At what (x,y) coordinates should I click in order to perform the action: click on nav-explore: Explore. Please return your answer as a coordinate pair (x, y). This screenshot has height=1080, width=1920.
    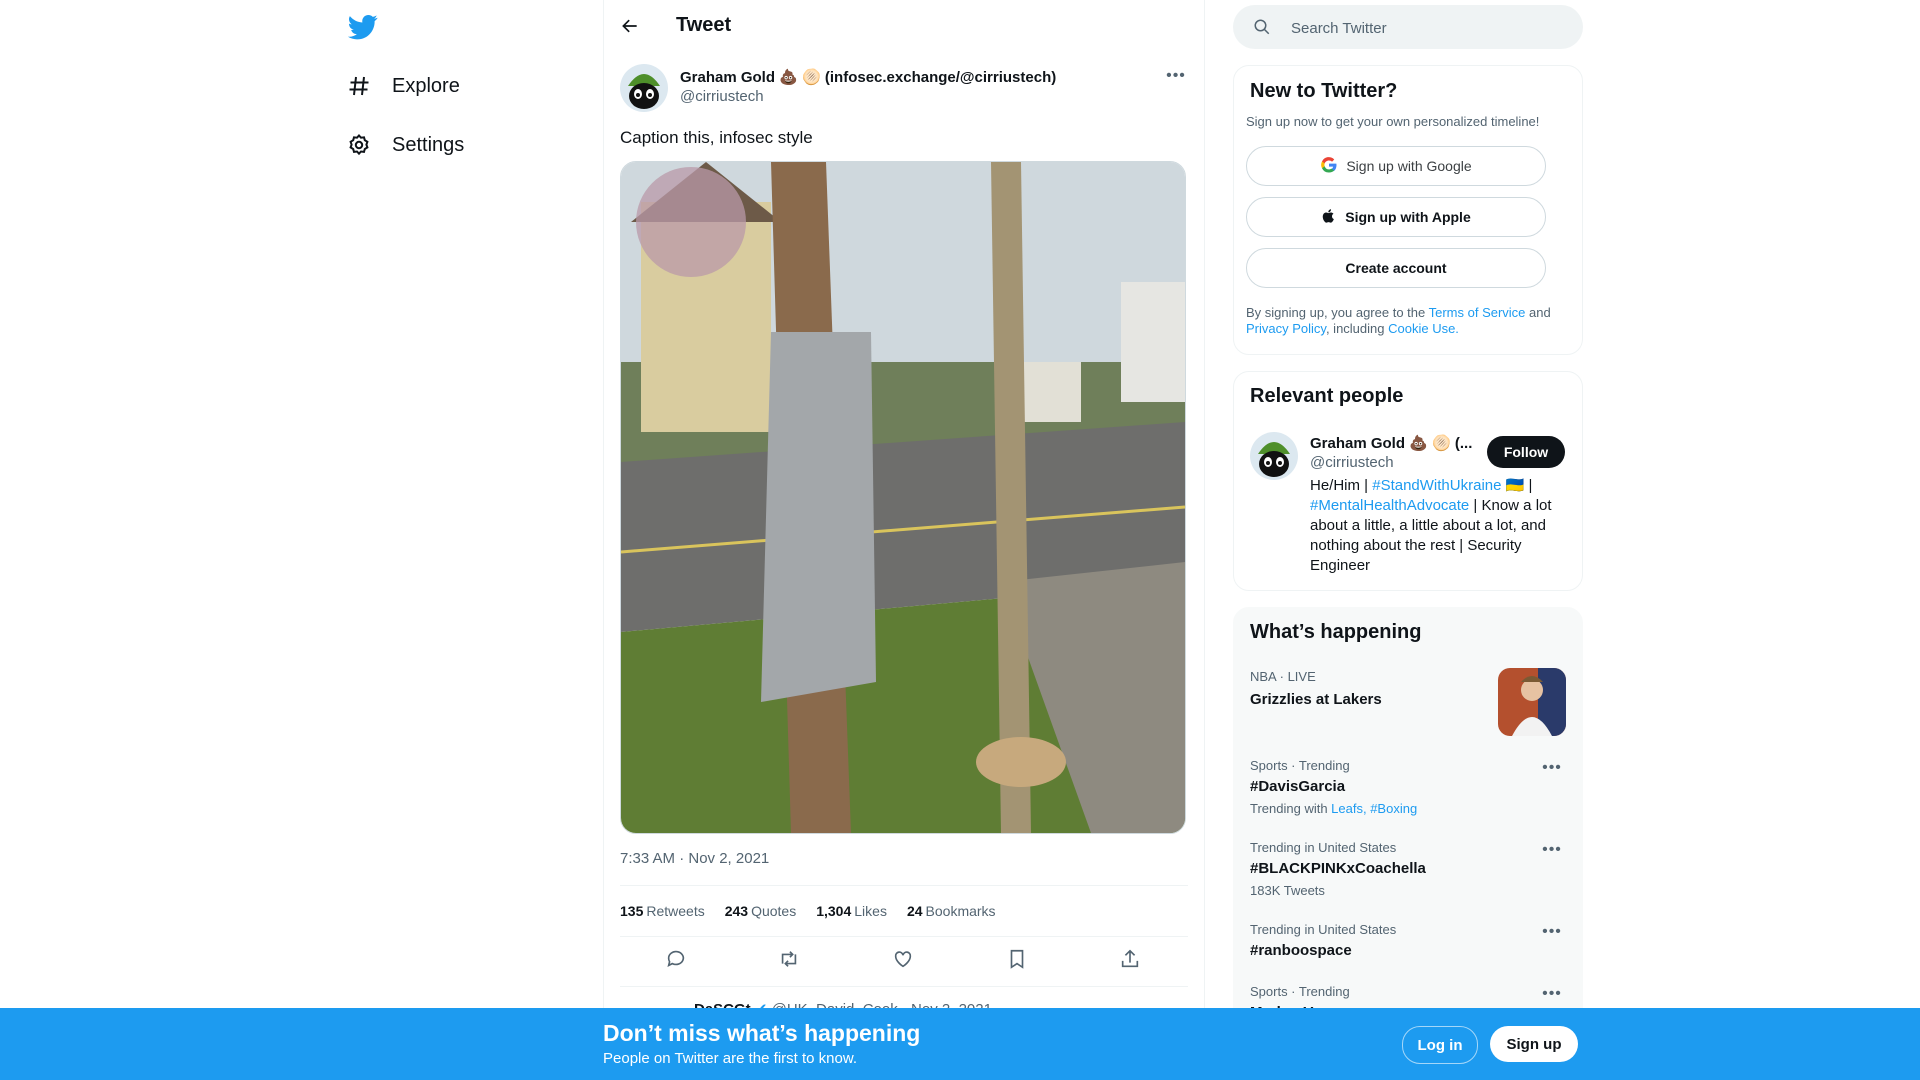
    Looking at the image, I should click on (403, 86).